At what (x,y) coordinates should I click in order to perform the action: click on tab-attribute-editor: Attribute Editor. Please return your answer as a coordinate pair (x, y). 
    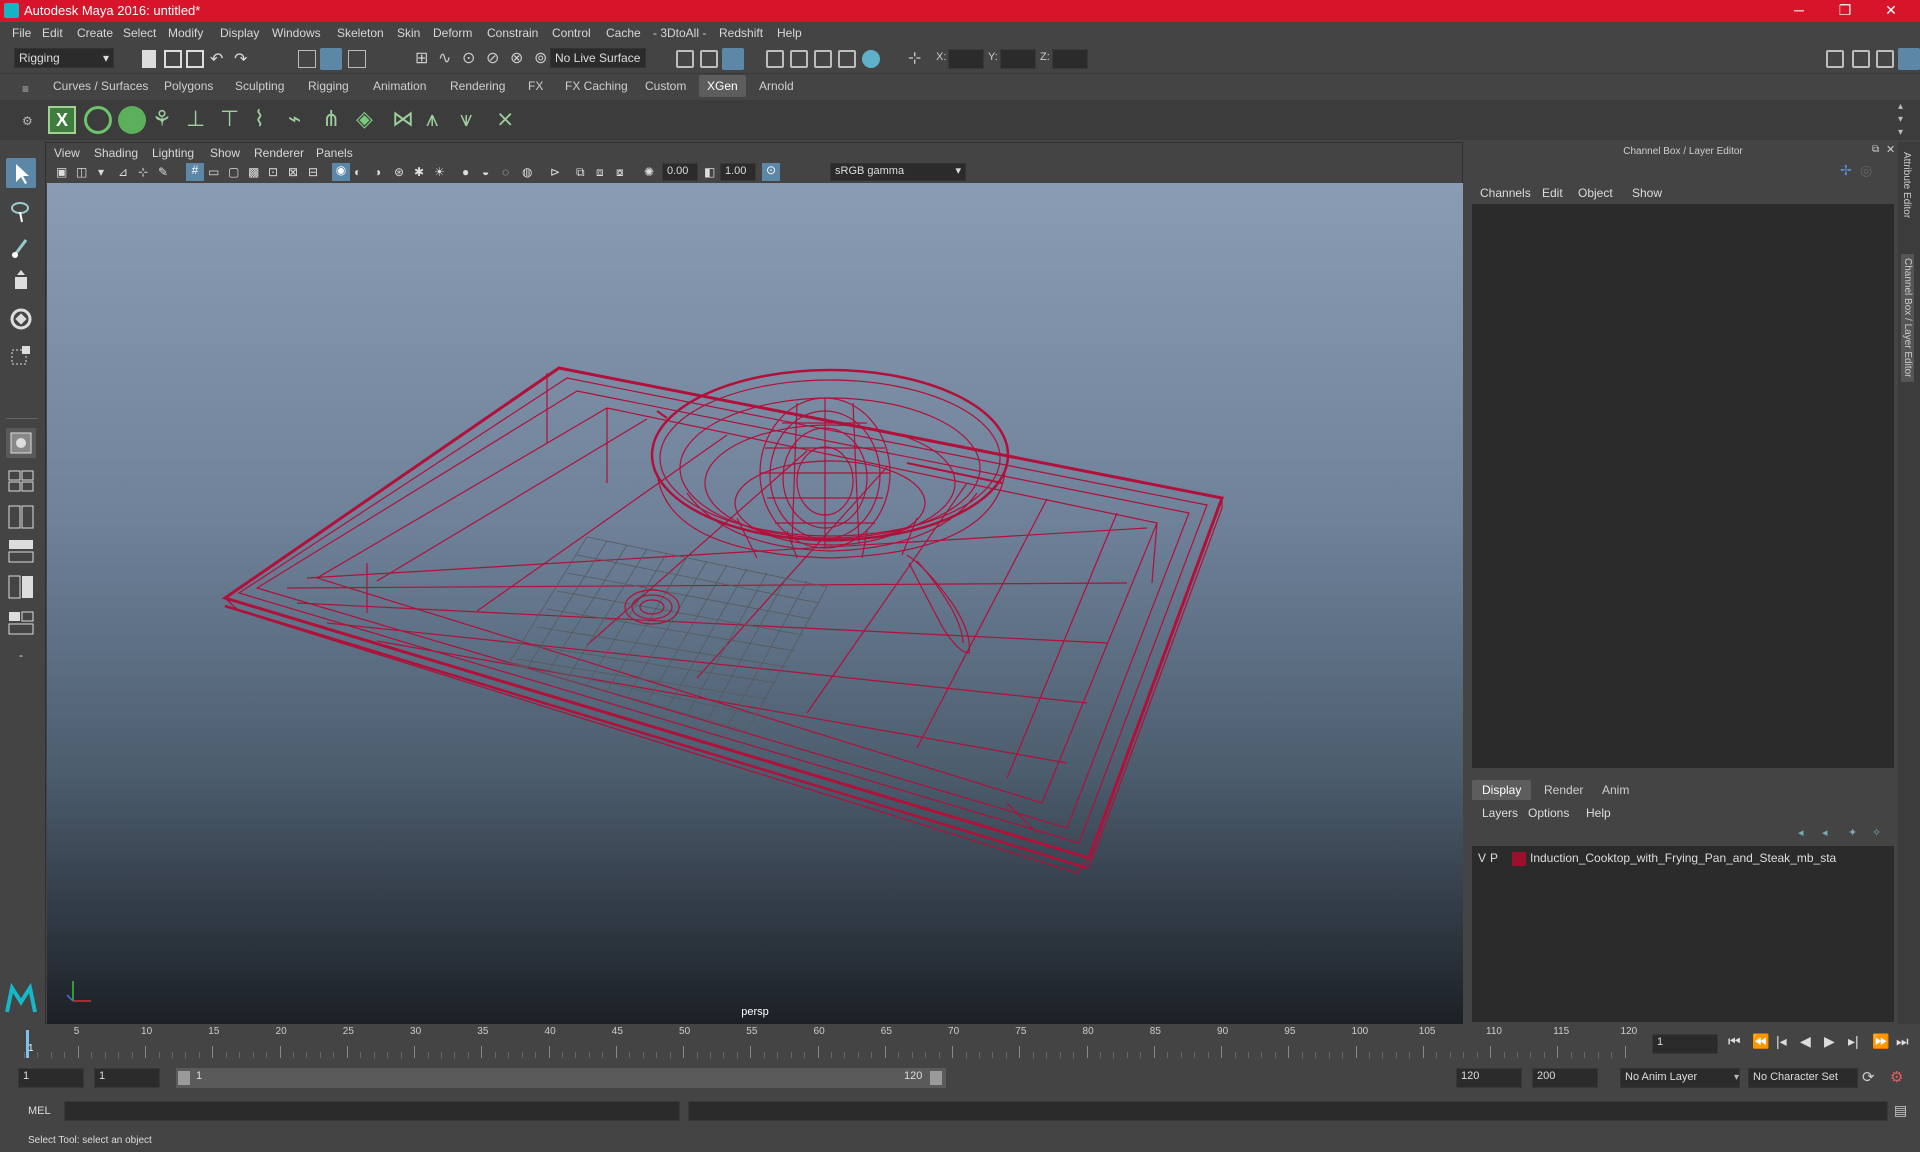
    Looking at the image, I should click on (1906, 185).